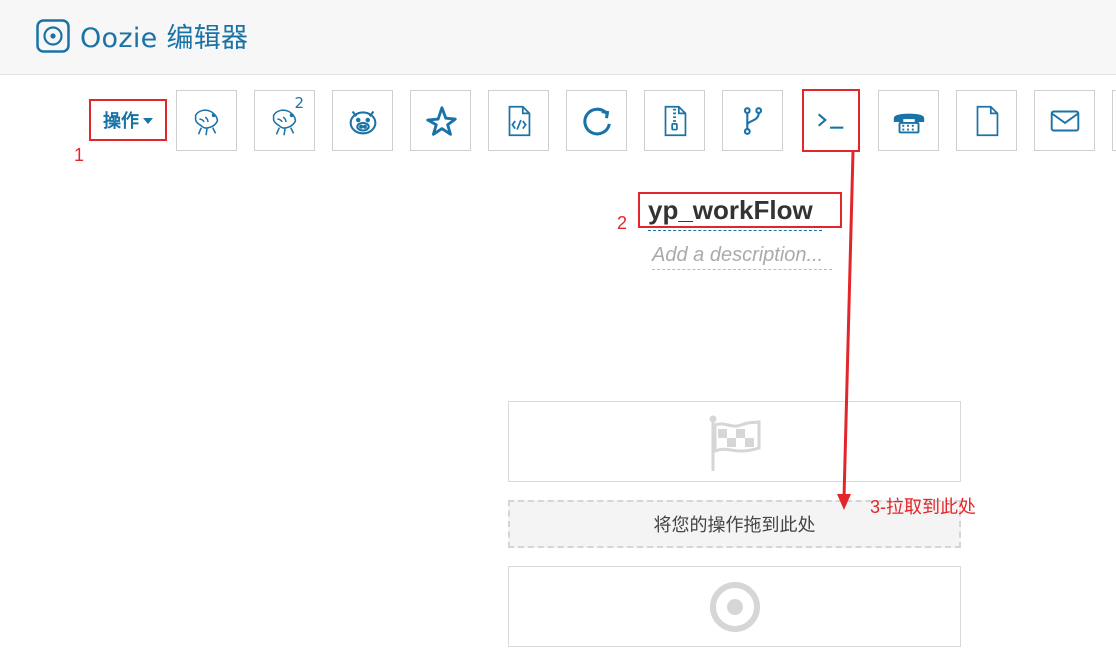 The width and height of the screenshot is (1116, 667). I want to click on target-icon, so click(734, 606).